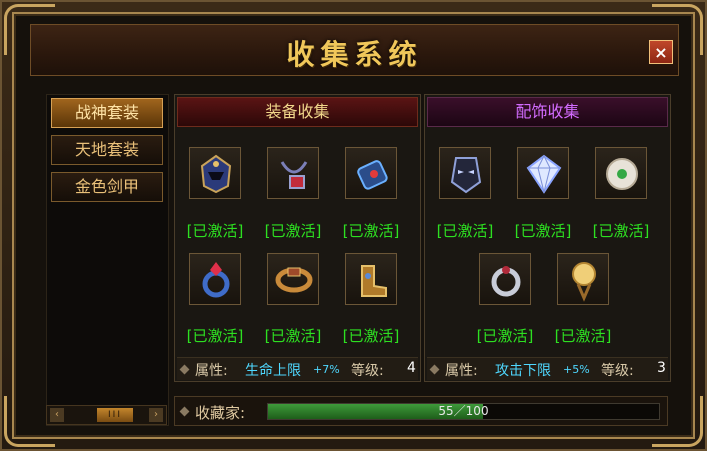 Image resolution: width=707 pixels, height=451 pixels. I want to click on mask-icon, so click(466, 175).